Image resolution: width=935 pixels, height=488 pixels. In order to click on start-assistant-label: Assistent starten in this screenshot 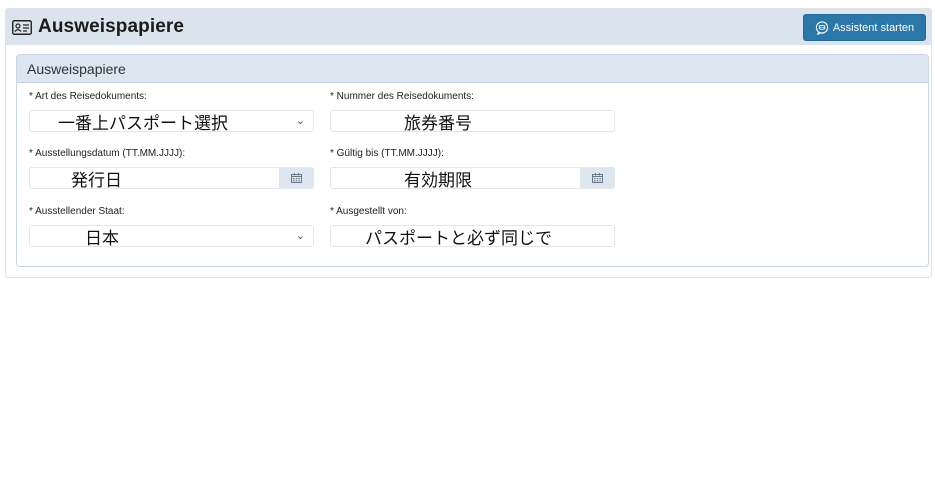, I will do `click(873, 27)`.